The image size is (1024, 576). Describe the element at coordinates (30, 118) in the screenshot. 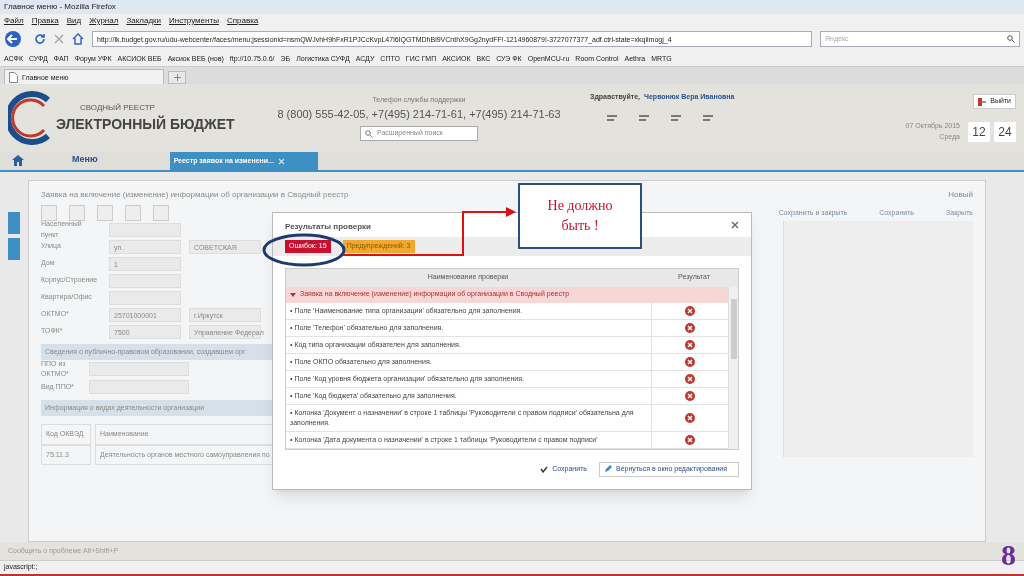

I see `logo-icon` at that location.